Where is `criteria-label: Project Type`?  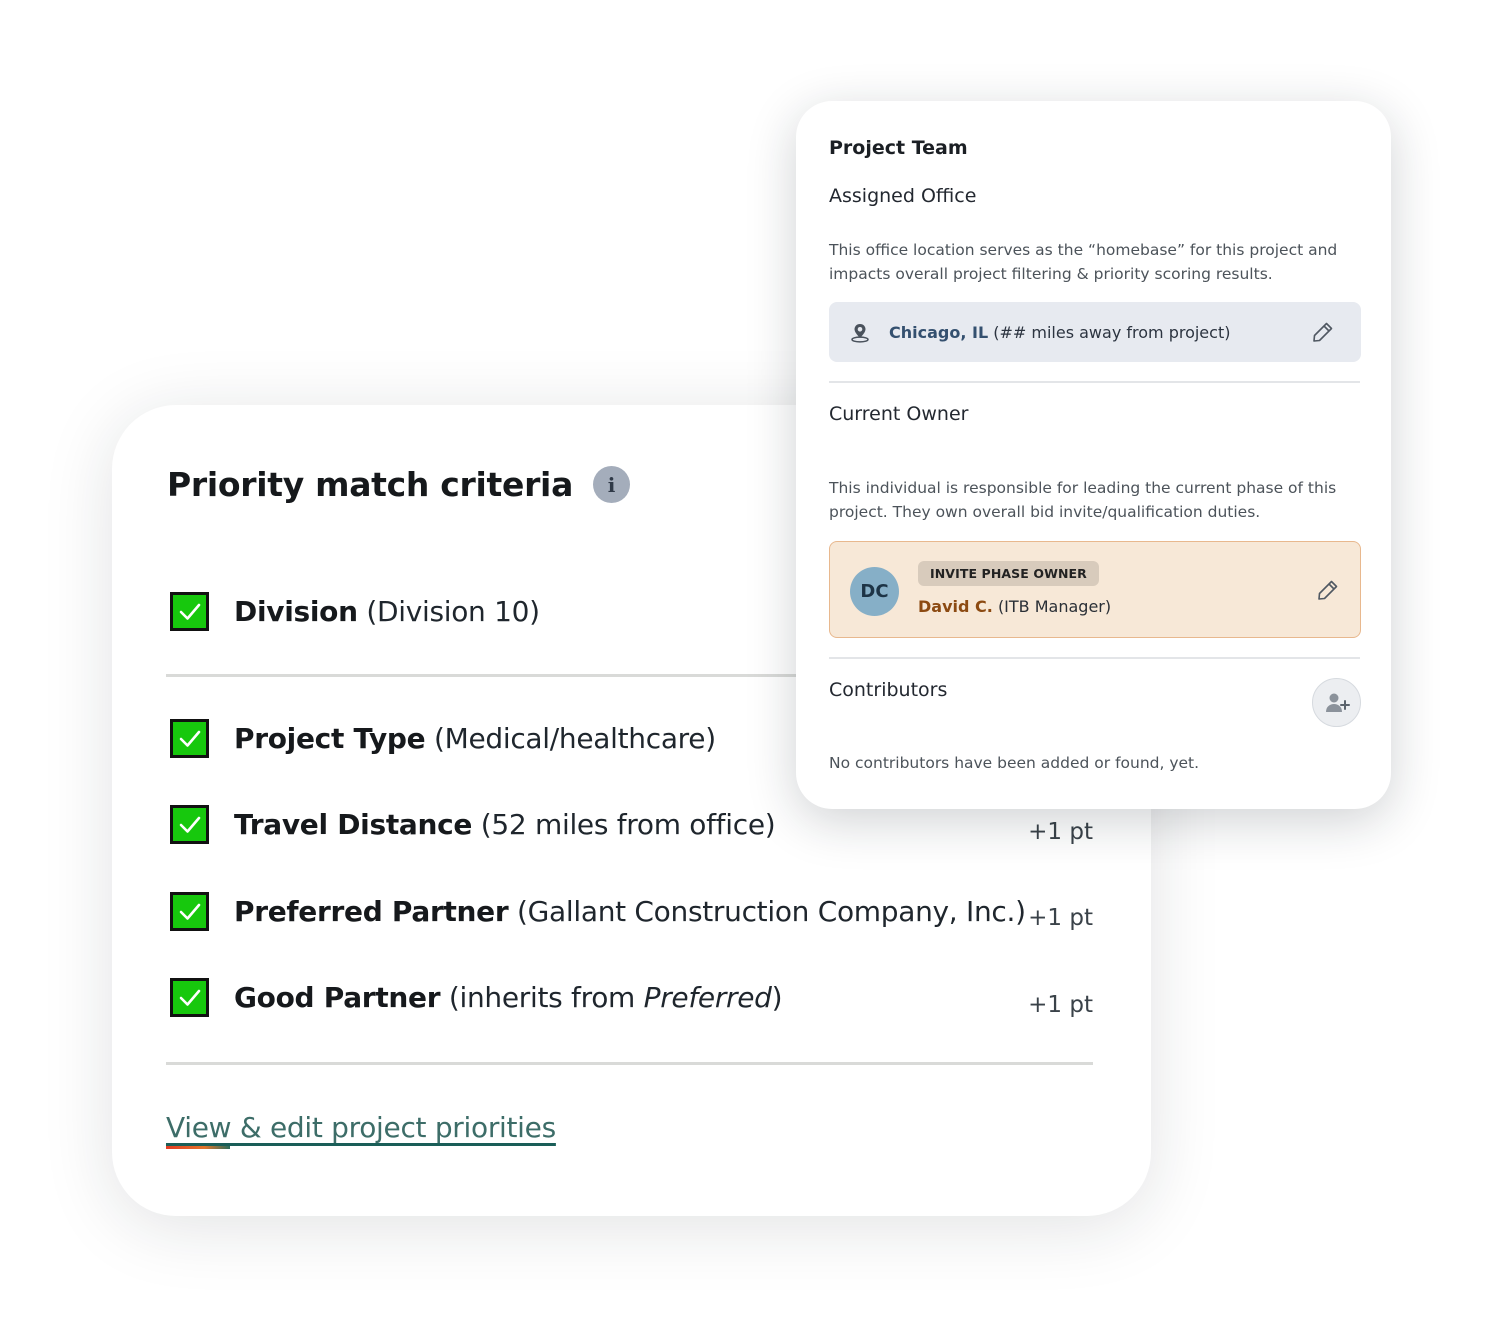 criteria-label: Project Type is located at coordinates (330, 738).